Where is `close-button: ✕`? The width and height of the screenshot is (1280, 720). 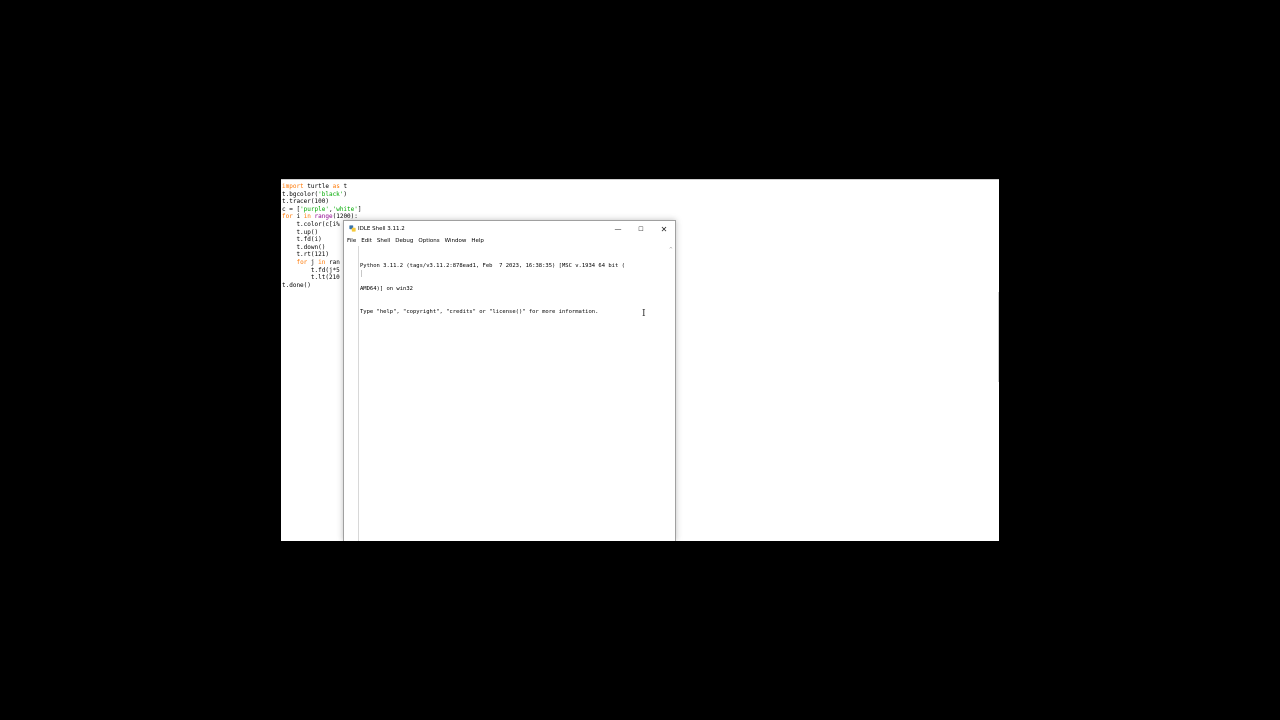 close-button: ✕ is located at coordinates (664, 229).